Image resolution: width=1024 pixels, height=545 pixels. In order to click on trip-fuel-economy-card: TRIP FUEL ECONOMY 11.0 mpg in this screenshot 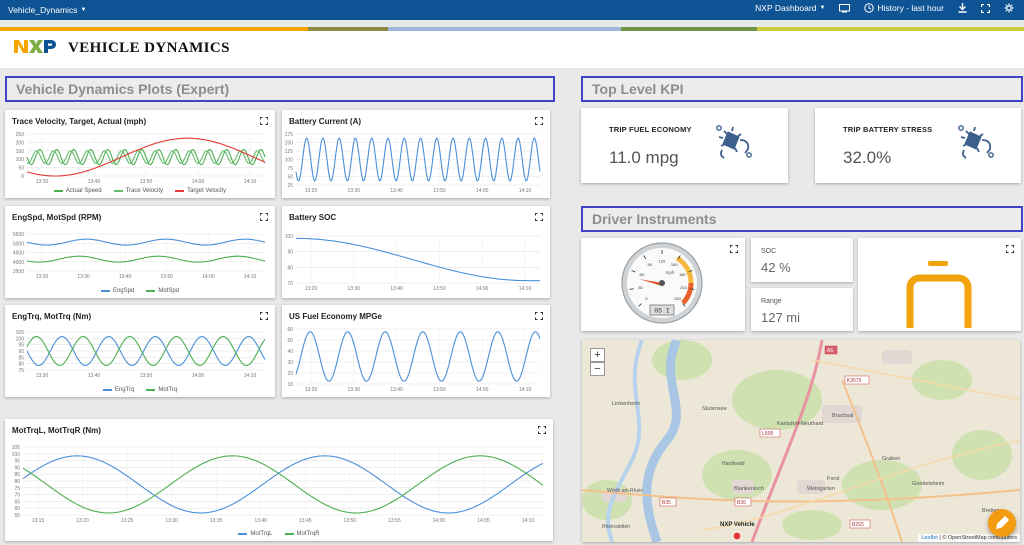, I will do `click(684, 145)`.